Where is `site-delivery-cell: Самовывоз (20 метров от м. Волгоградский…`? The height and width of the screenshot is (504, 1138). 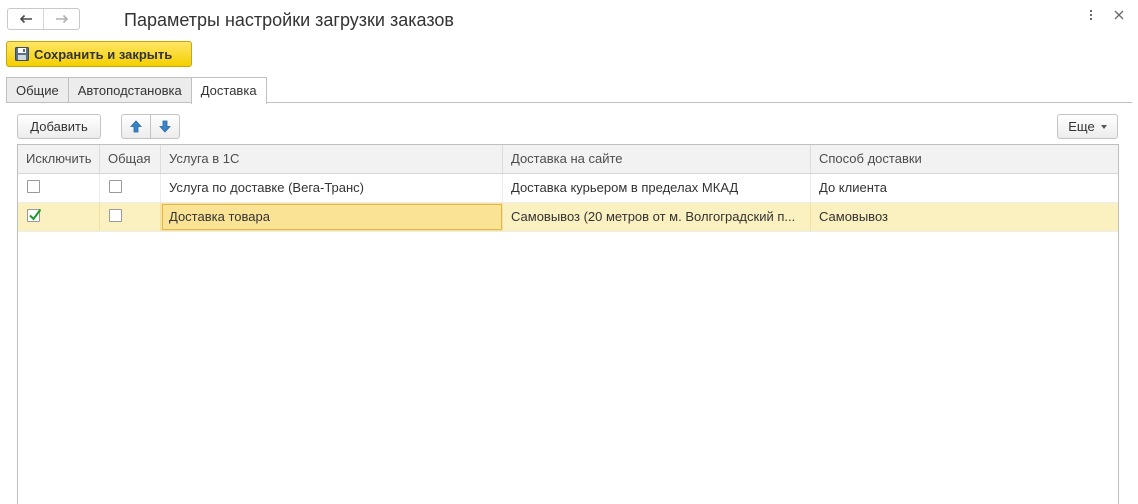 site-delivery-cell: Самовывоз (20 метров от м. Волгоградский… is located at coordinates (657, 217).